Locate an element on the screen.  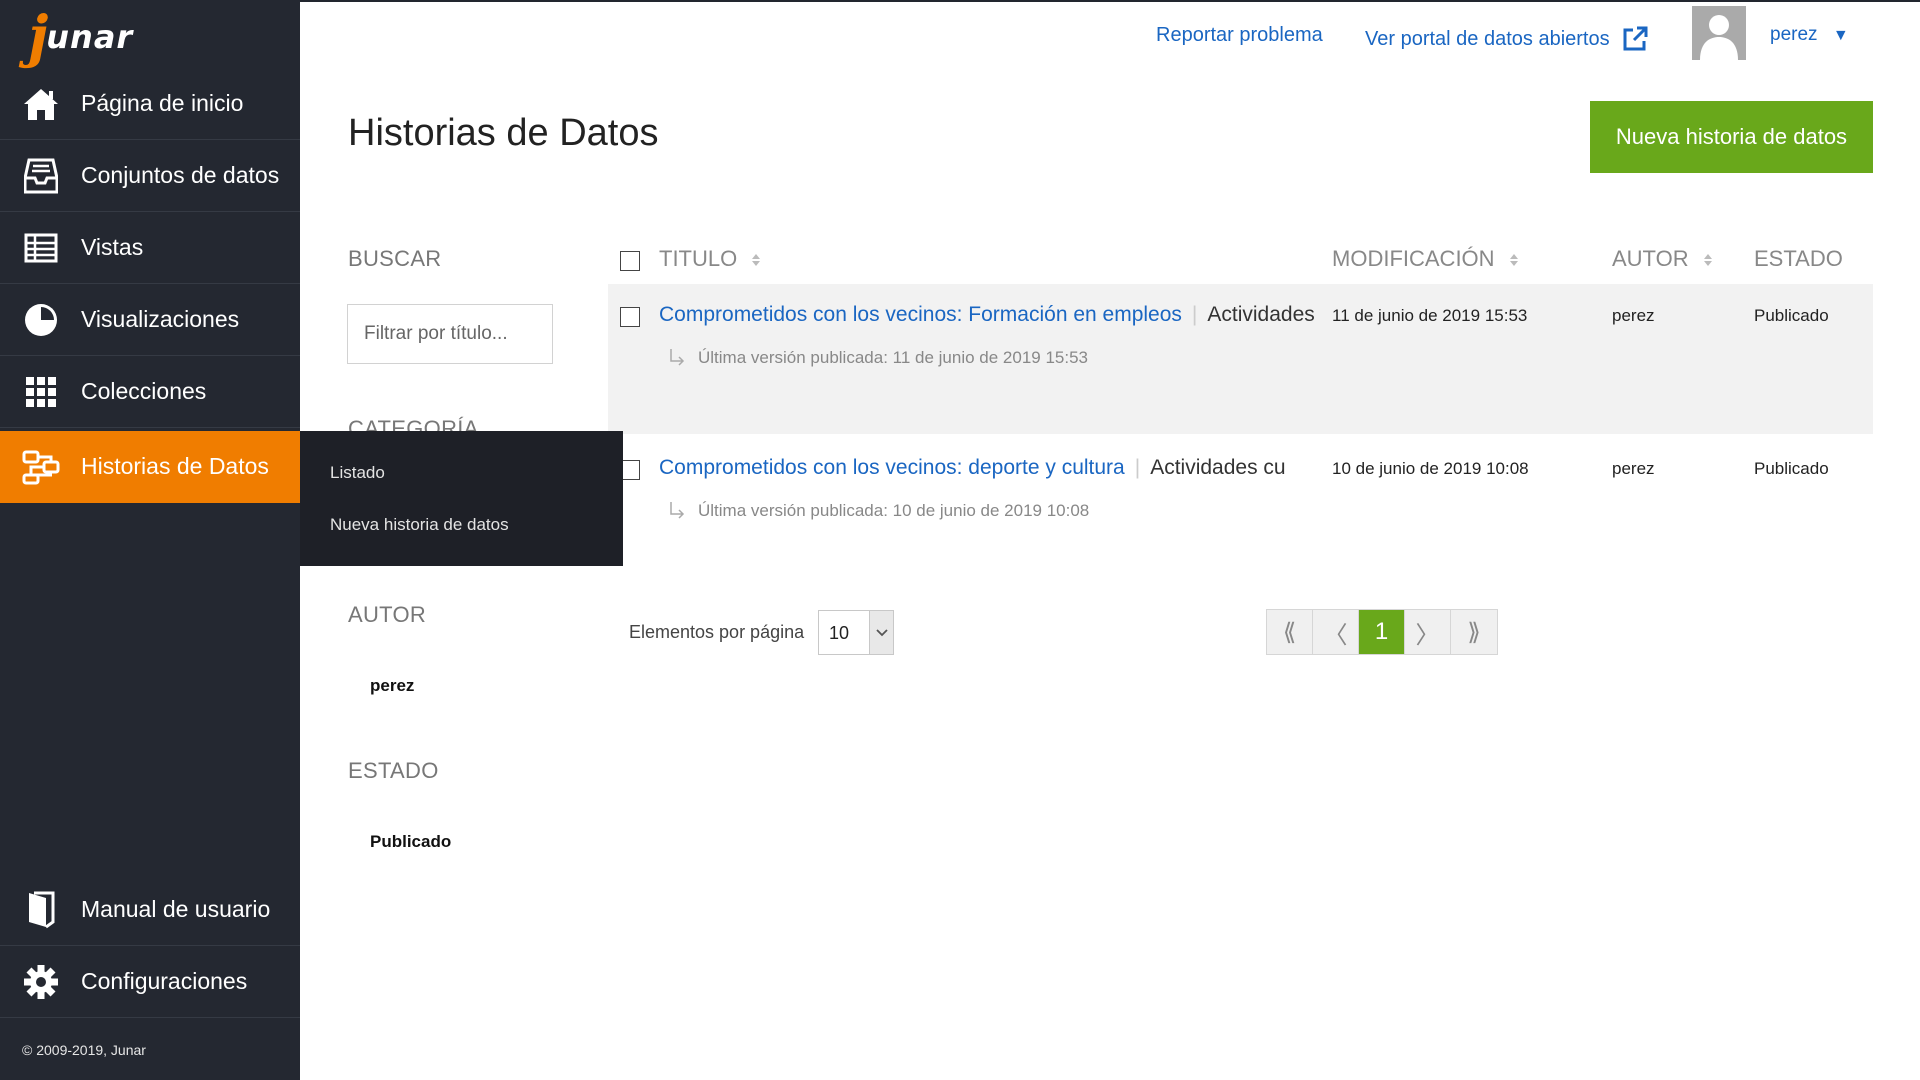
junar-logo: j unar is located at coordinates (80, 37).